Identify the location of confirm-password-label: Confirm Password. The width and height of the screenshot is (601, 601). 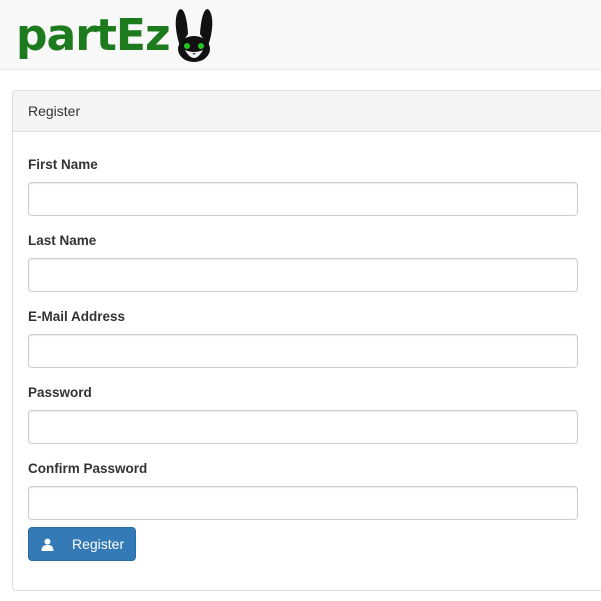
(88, 468).